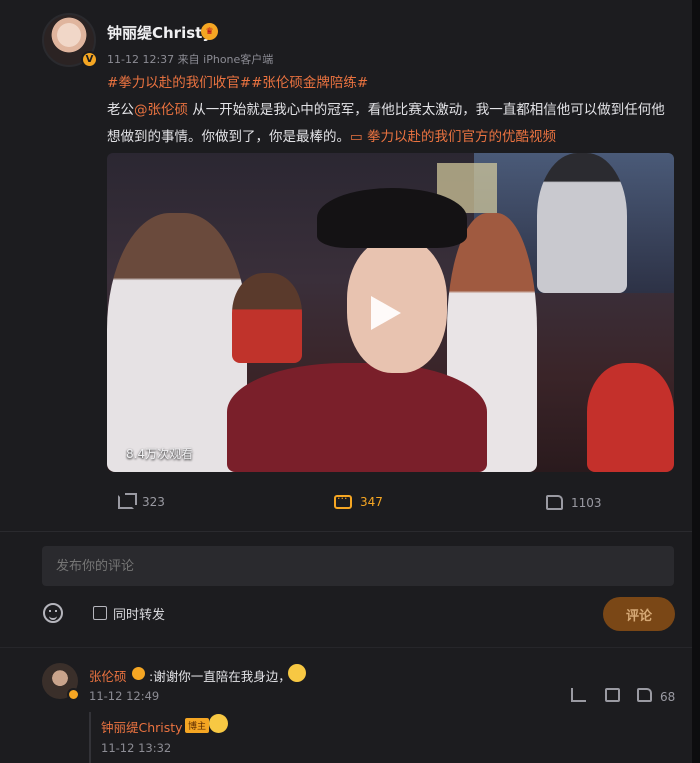 This screenshot has height=763, width=700. Describe the element at coordinates (237, 83) in the screenshot. I see `post-hashtags: #拳力以赴的我们收官##张伦硕金牌陪练#` at that location.